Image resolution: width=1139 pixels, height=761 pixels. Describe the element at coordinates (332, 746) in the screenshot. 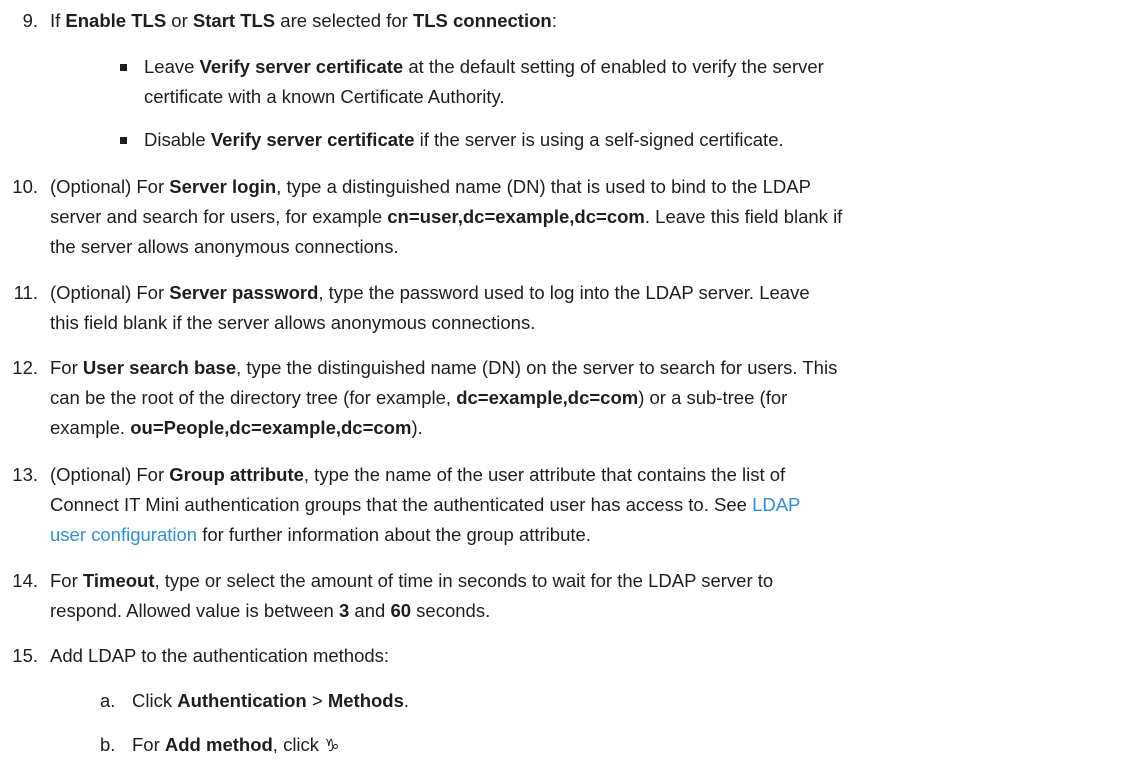

I see `add-method-icon: ♑` at that location.